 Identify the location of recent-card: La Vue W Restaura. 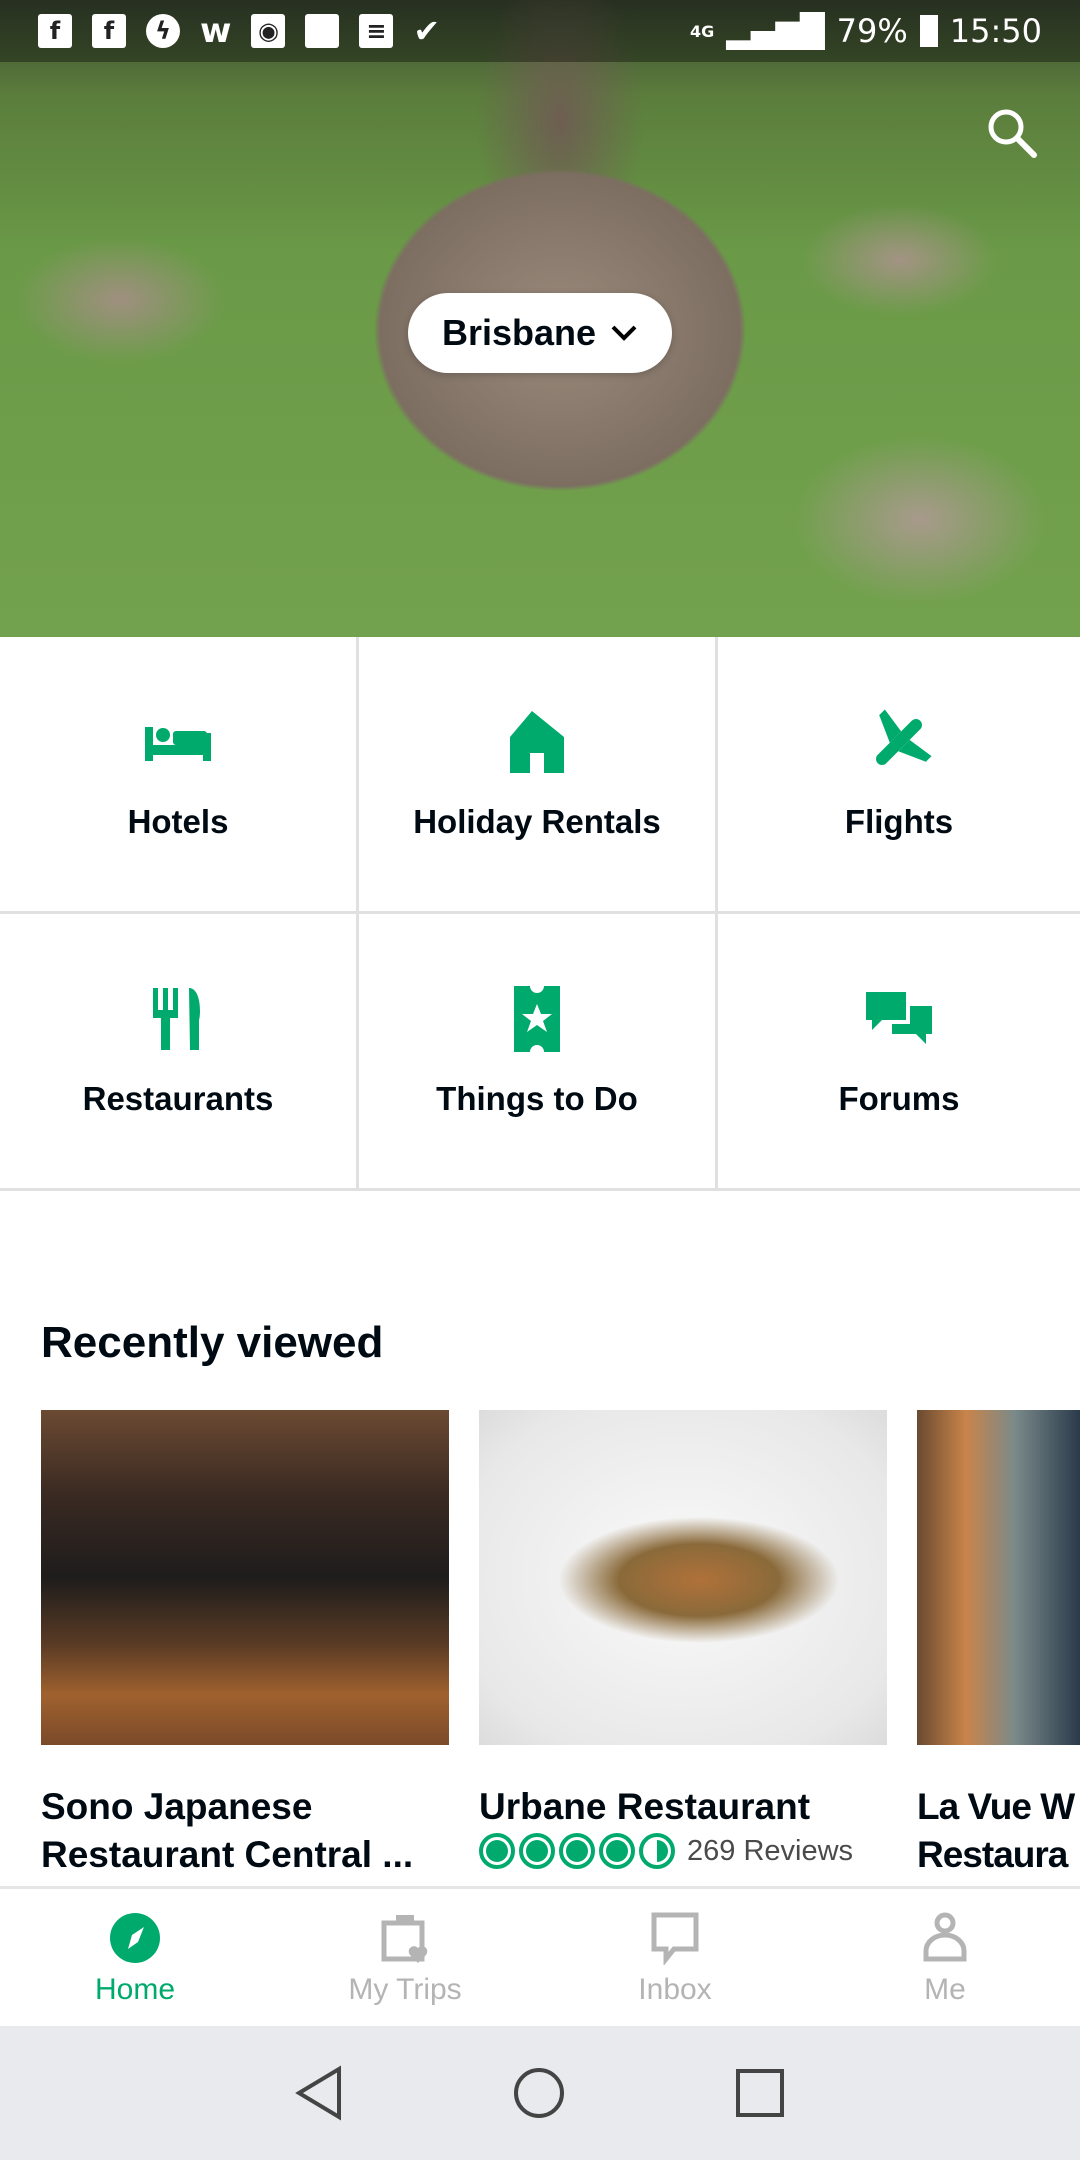
(998, 1644).